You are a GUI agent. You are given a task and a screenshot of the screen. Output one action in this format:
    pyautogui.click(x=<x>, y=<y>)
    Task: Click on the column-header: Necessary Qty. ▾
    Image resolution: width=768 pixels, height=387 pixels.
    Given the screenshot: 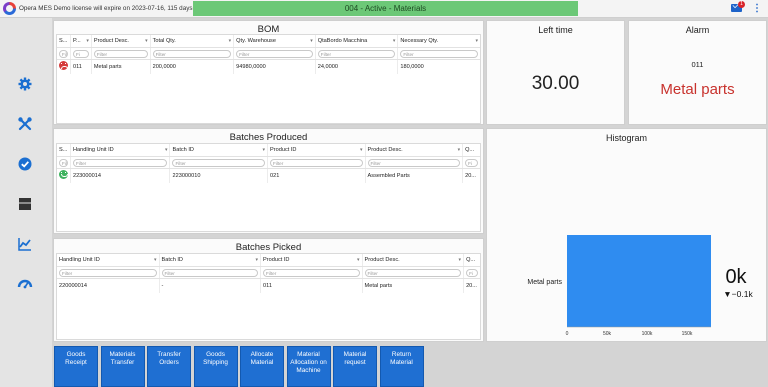 What is the action you would take?
    pyautogui.click(x=439, y=41)
    